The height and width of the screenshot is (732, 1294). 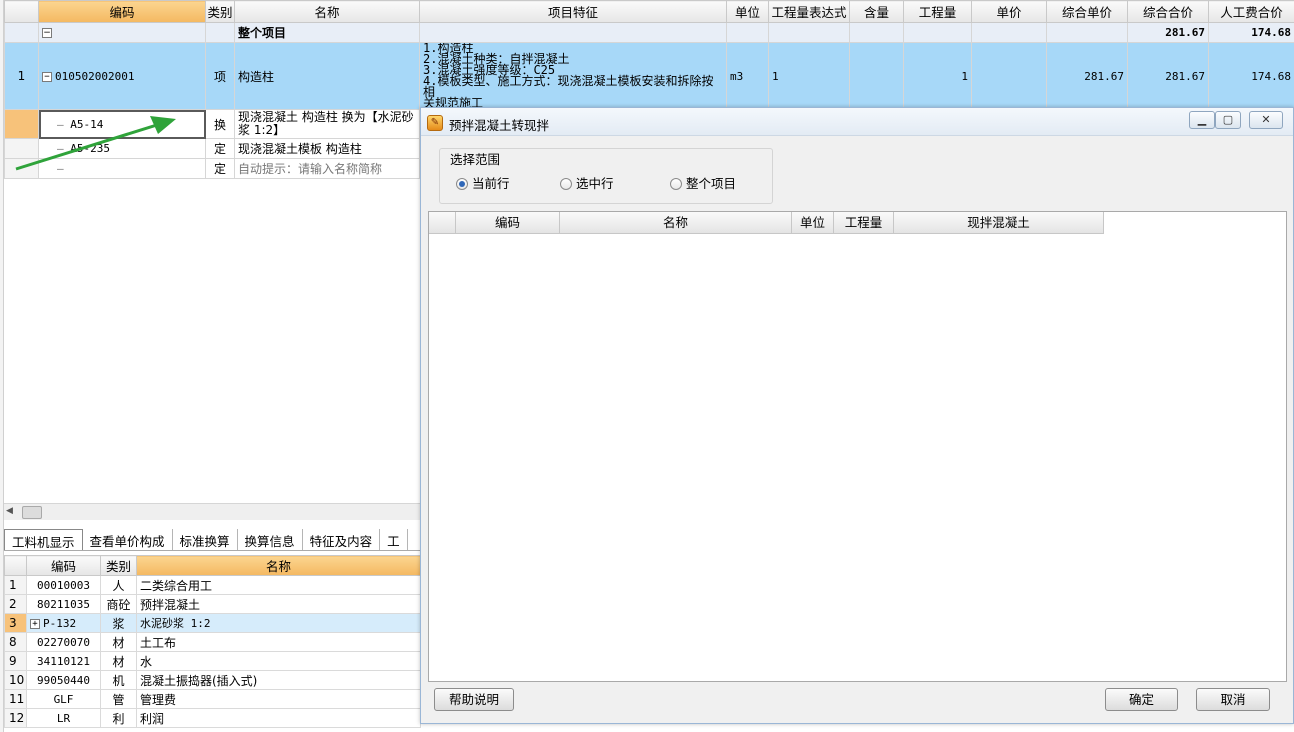 I want to click on dialog-titlebar: ✎ 预拌混凝土转现拌 ▁ ▢ ✕, so click(x=857, y=122).